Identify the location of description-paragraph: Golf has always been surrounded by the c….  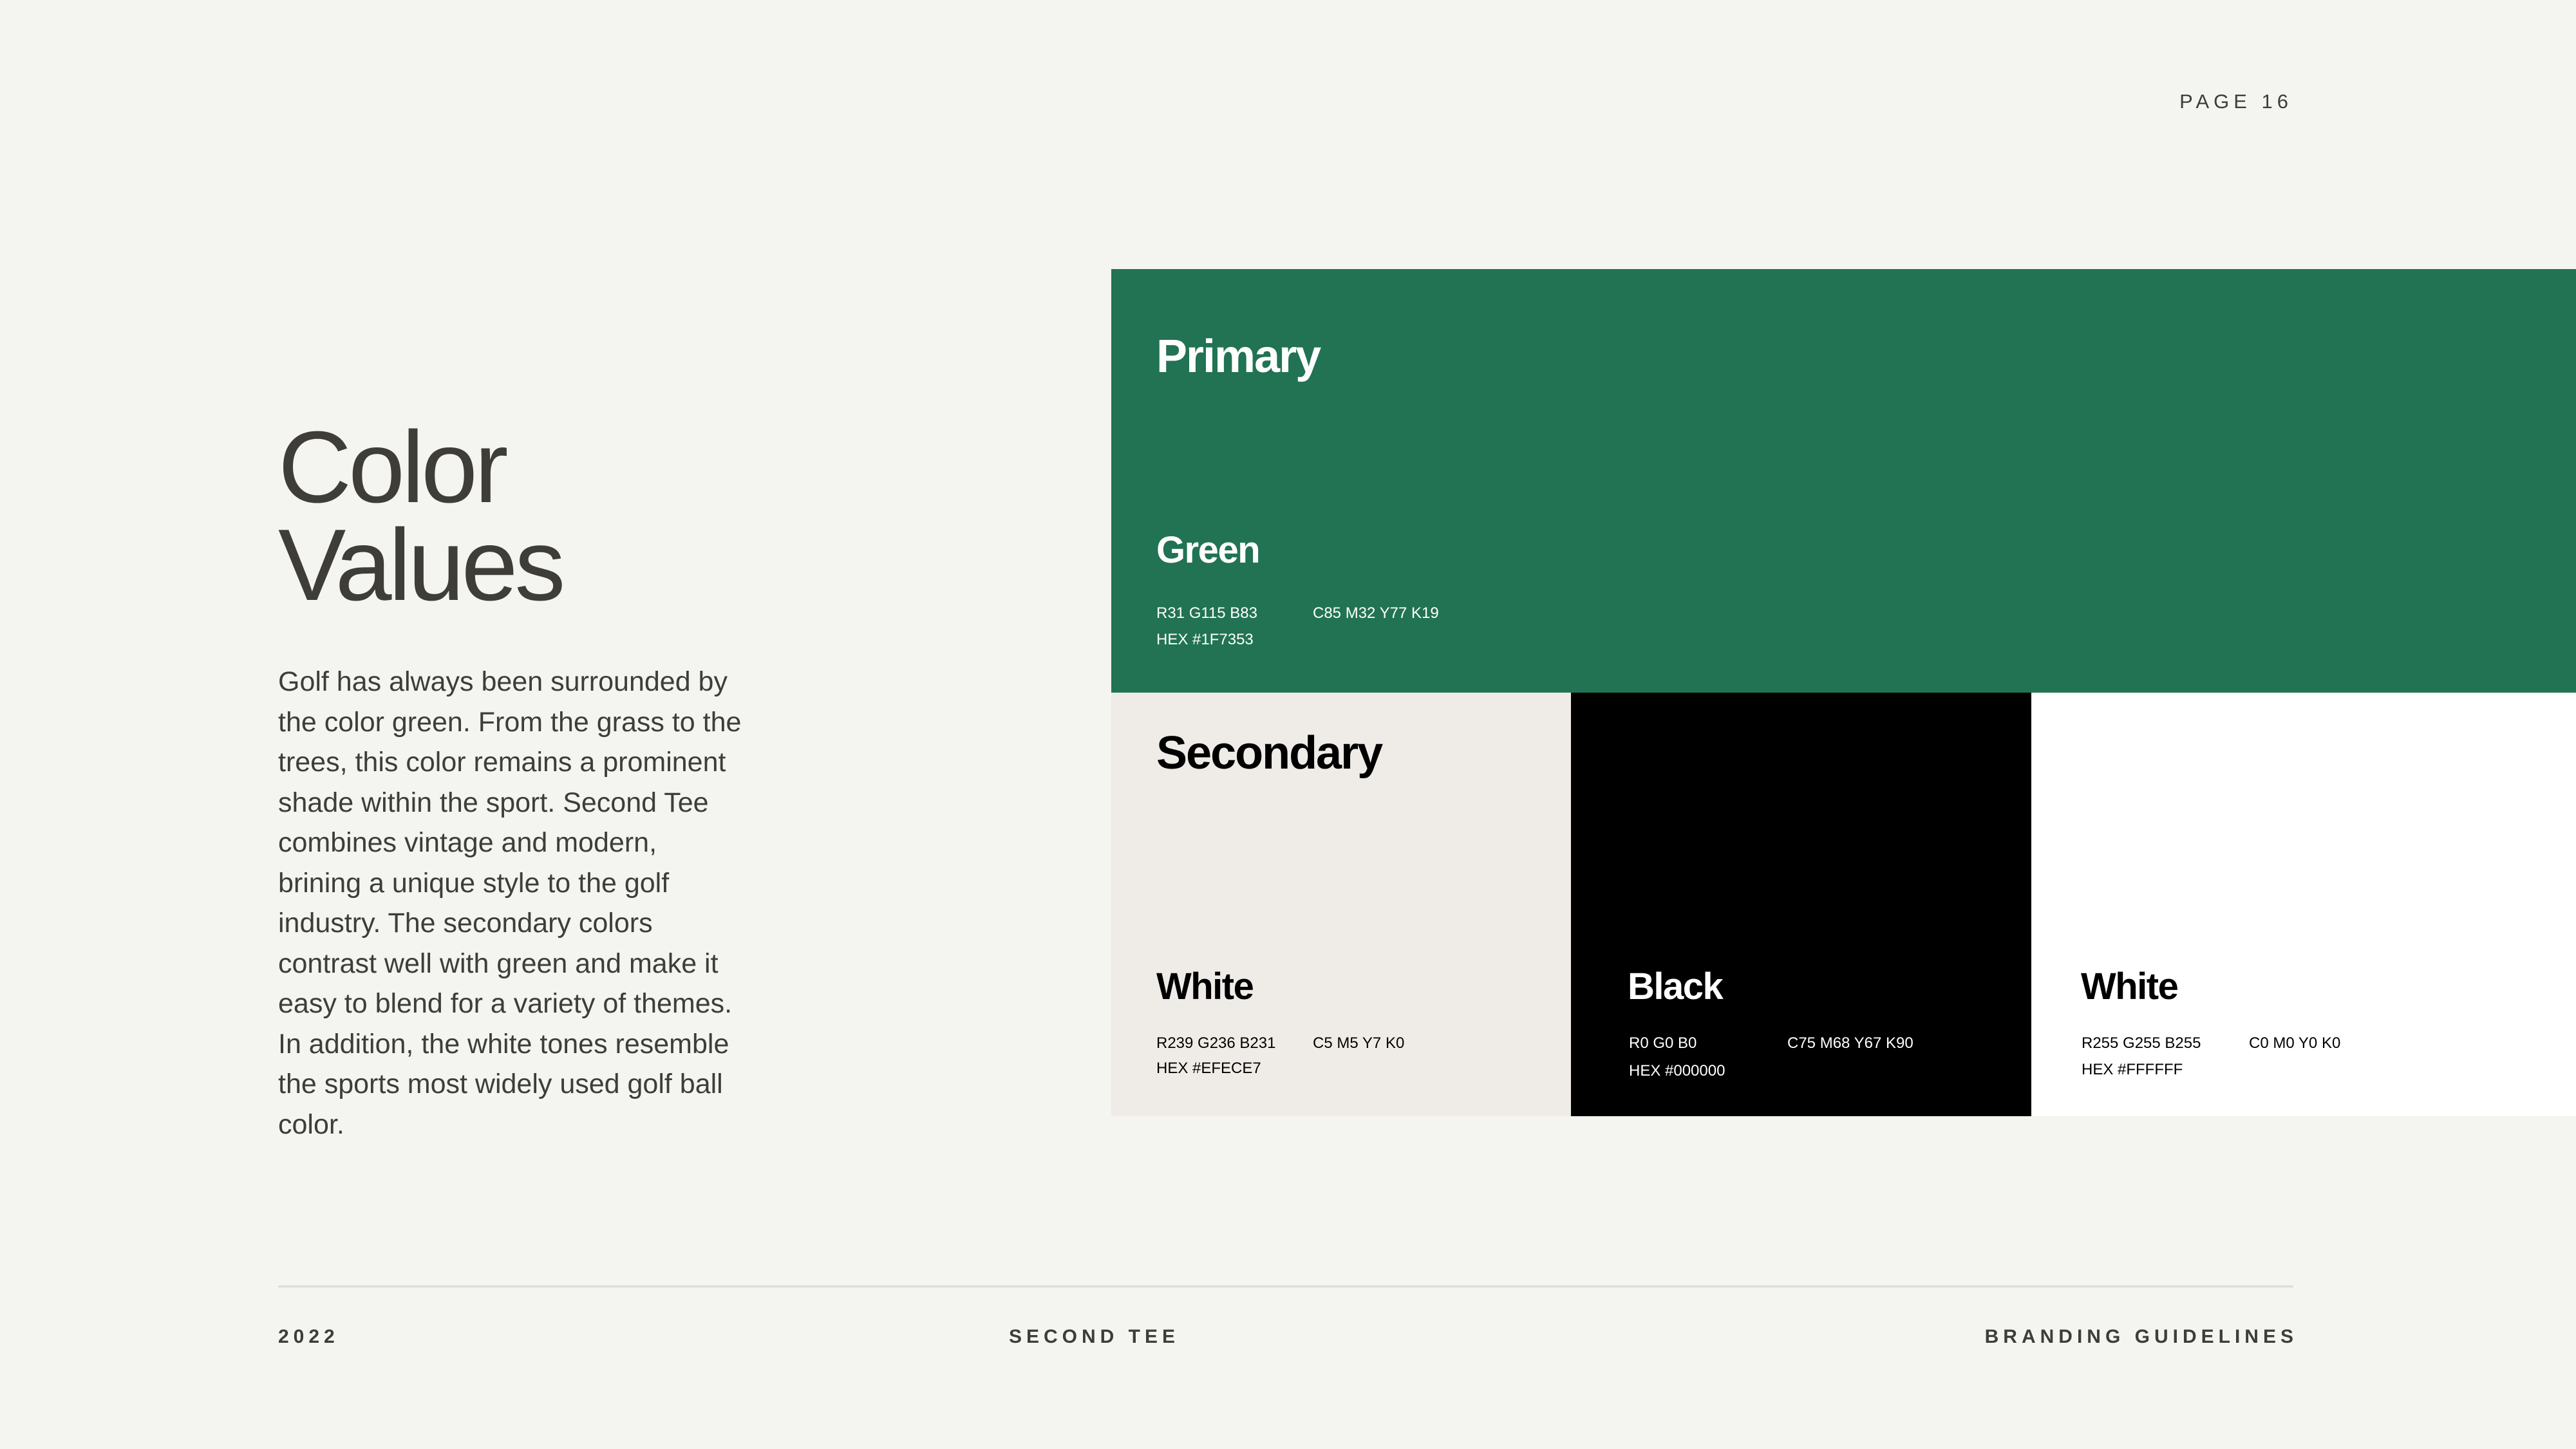
(510, 903).